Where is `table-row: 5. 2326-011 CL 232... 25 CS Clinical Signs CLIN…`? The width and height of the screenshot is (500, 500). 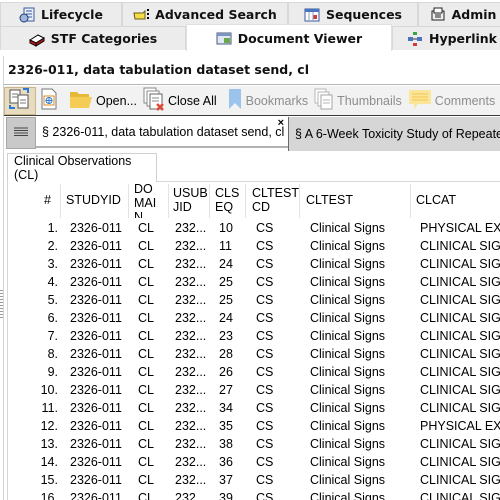 table-row: 5. 2326-011 CL 232... 25 CS Clinical Signs CLIN… is located at coordinates (254, 300).